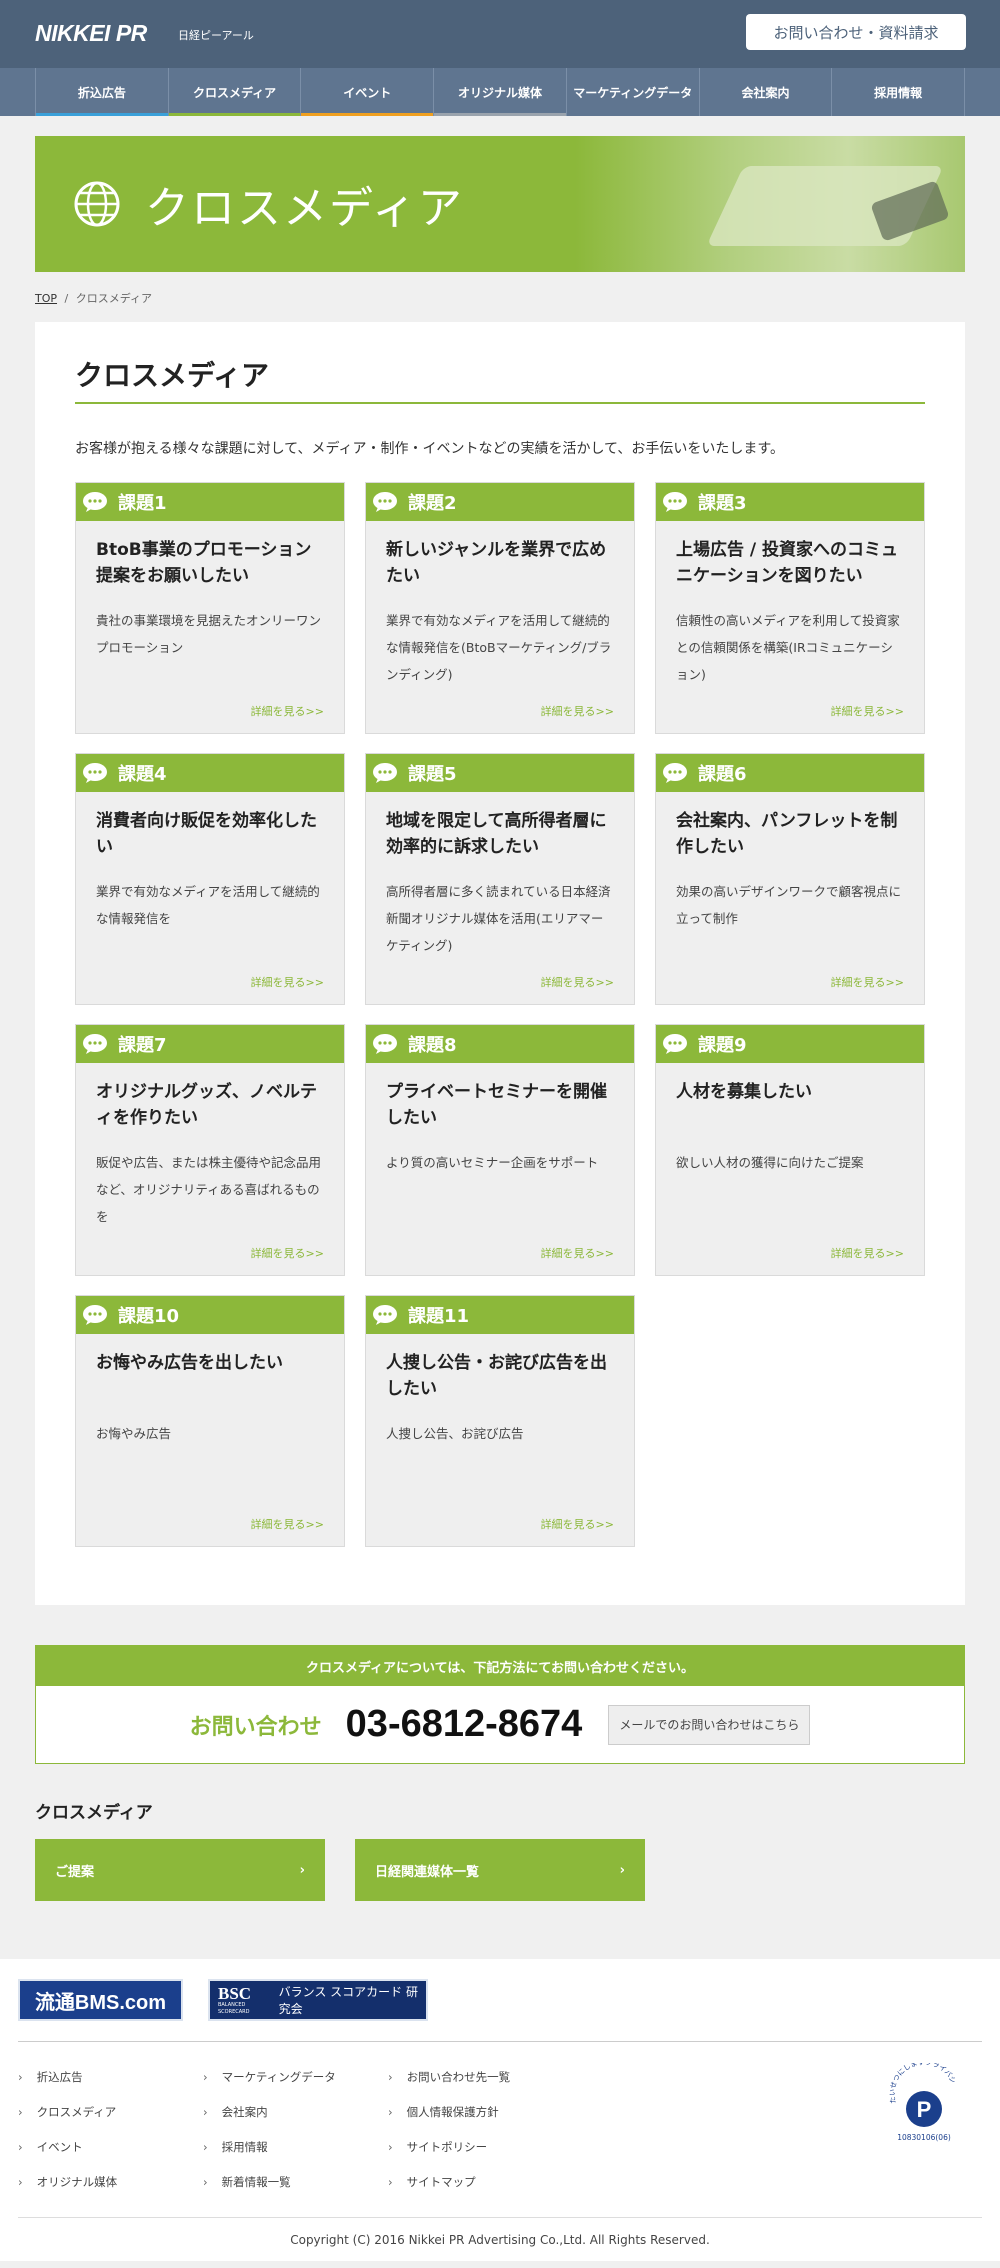  I want to click on issue-card-title: 消費者向け販促を効率化したい, so click(206, 834).